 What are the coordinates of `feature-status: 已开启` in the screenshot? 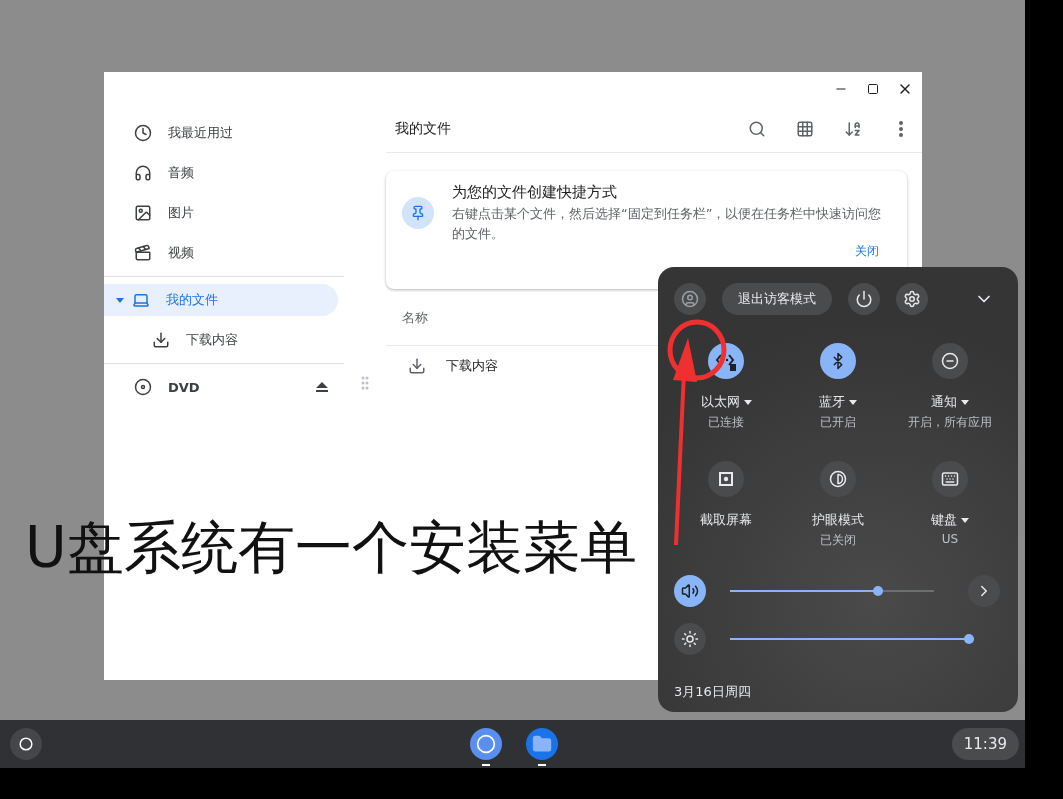 It's located at (838, 422).